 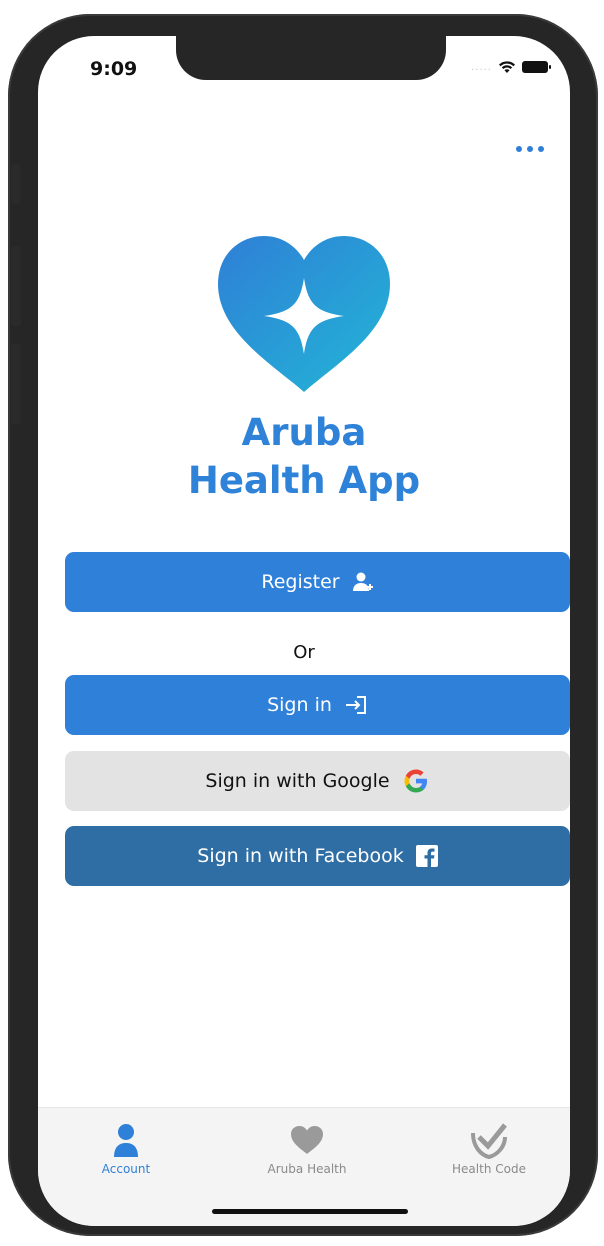 I want to click on battery-icon, so click(x=536, y=67).